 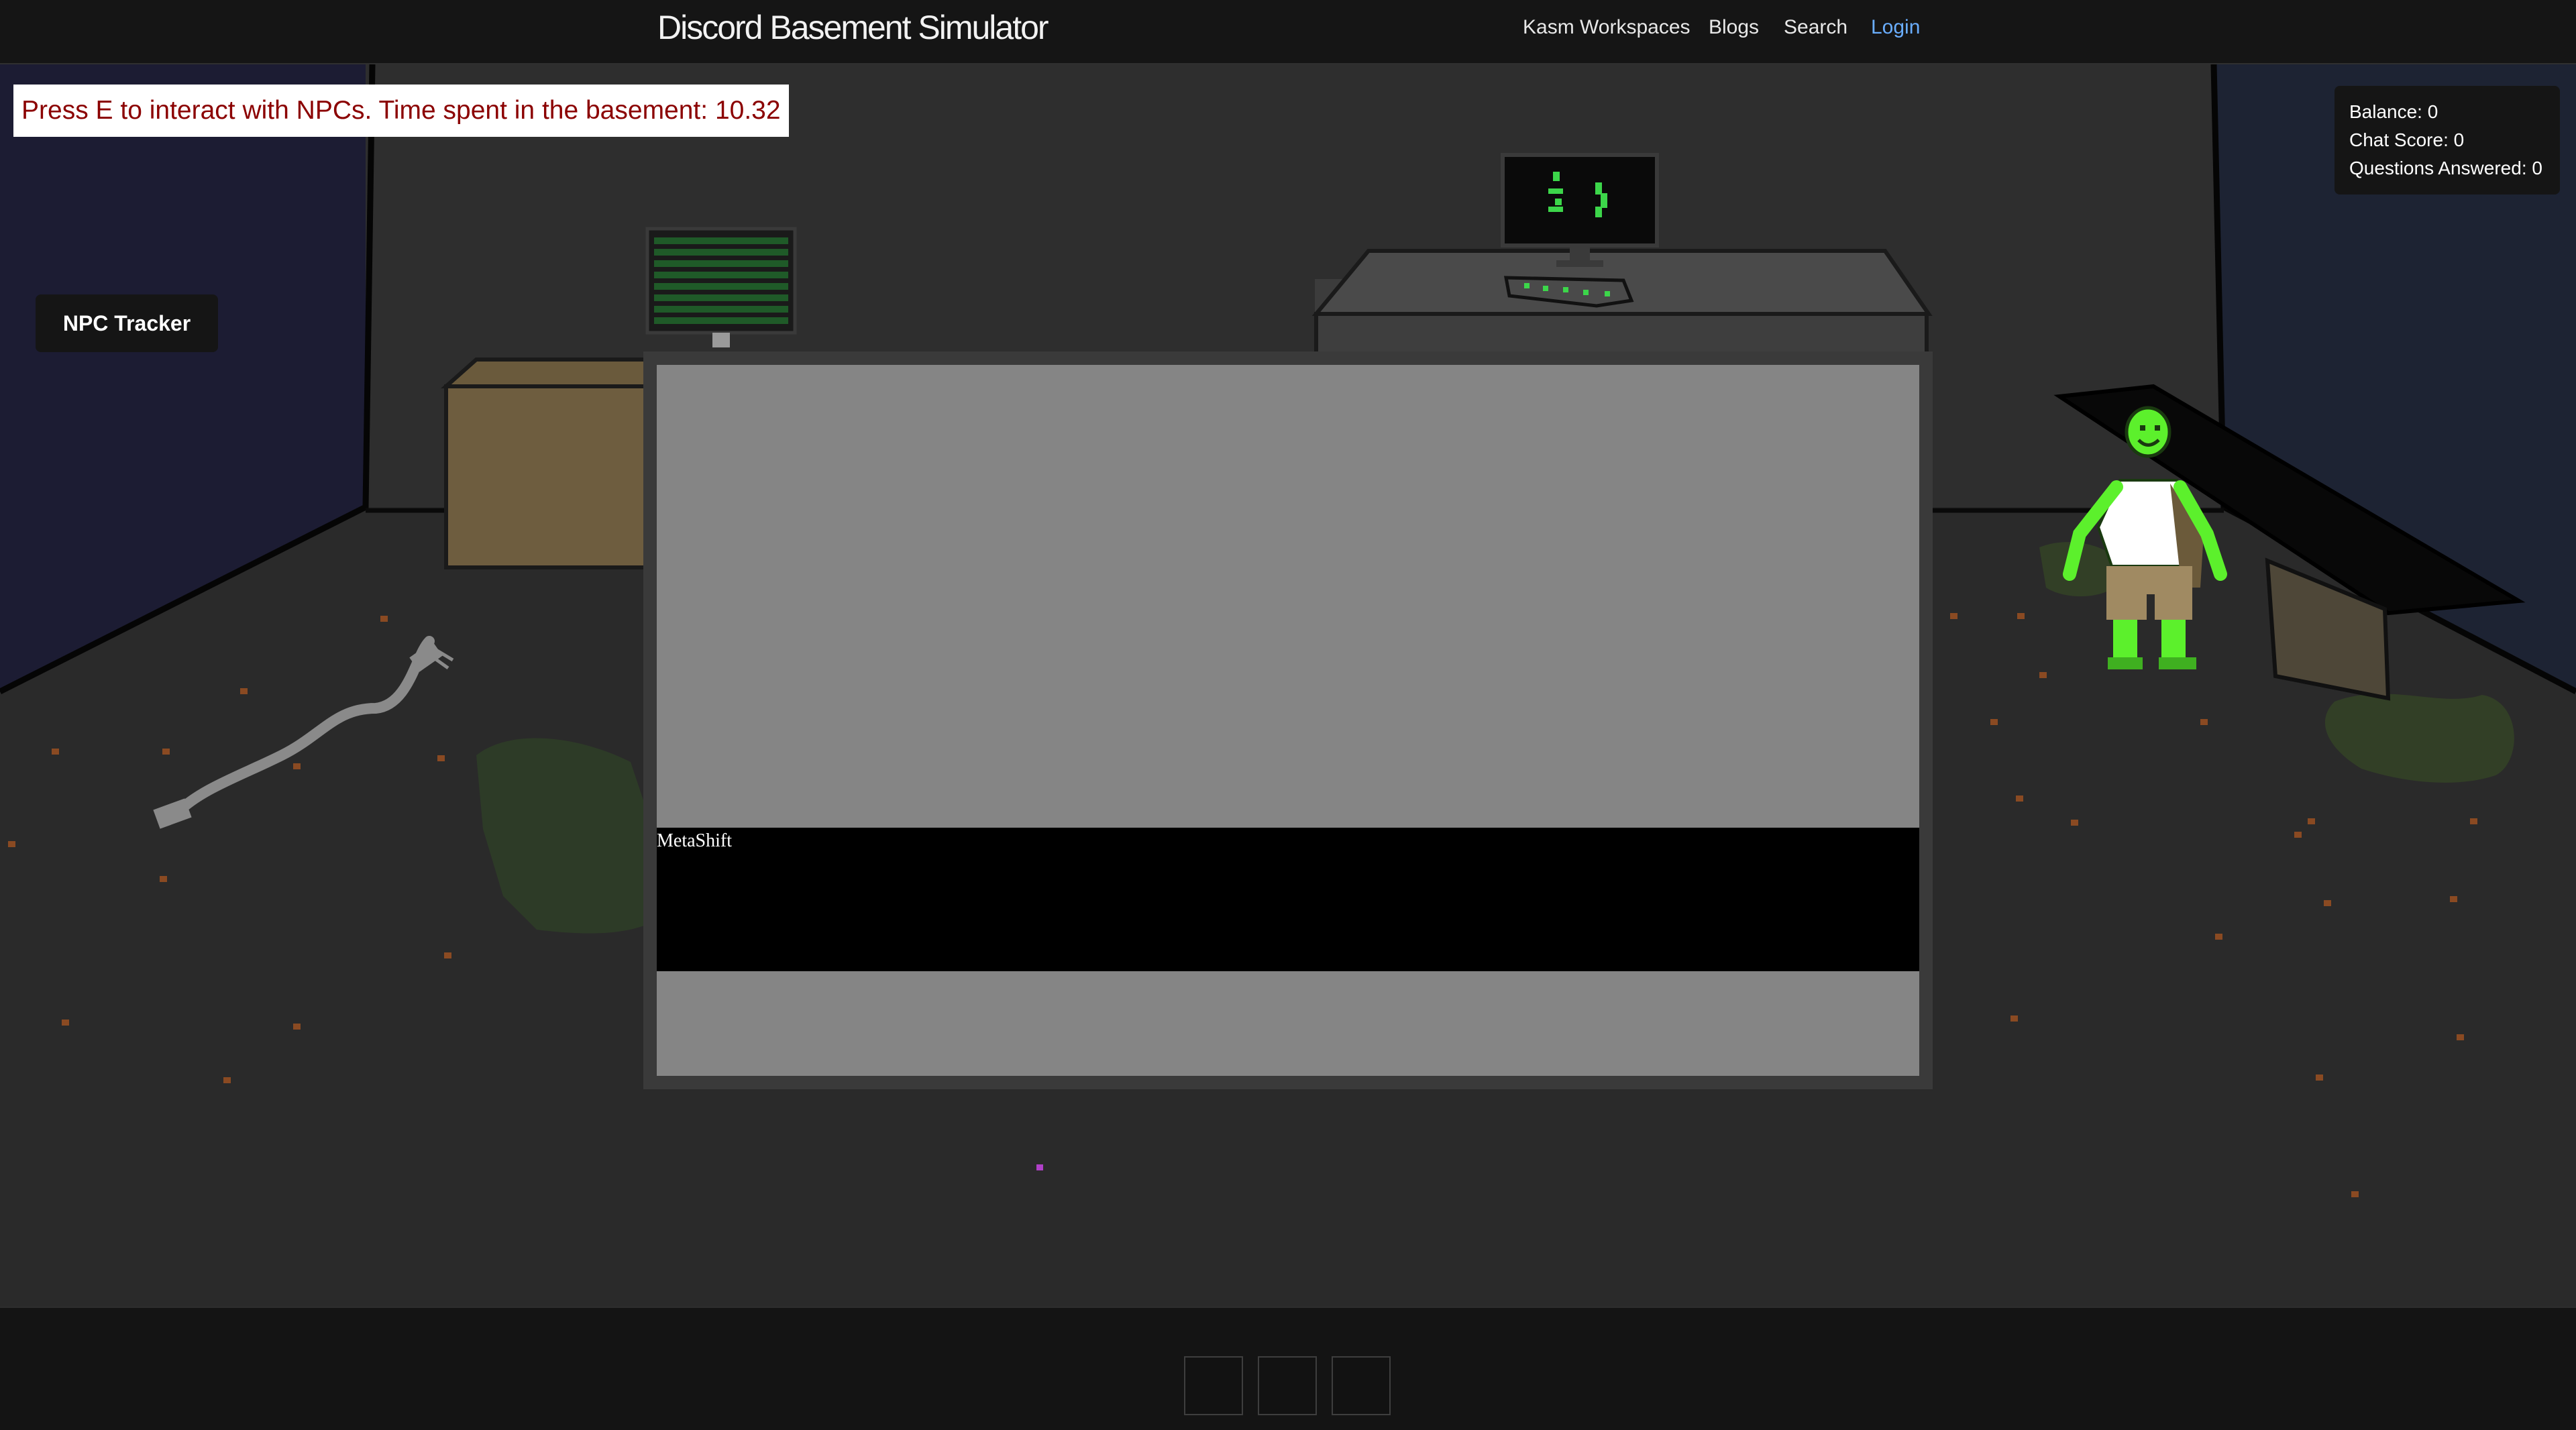 I want to click on questions-answered-stat: Questions Answered: 0, so click(x=2445, y=168).